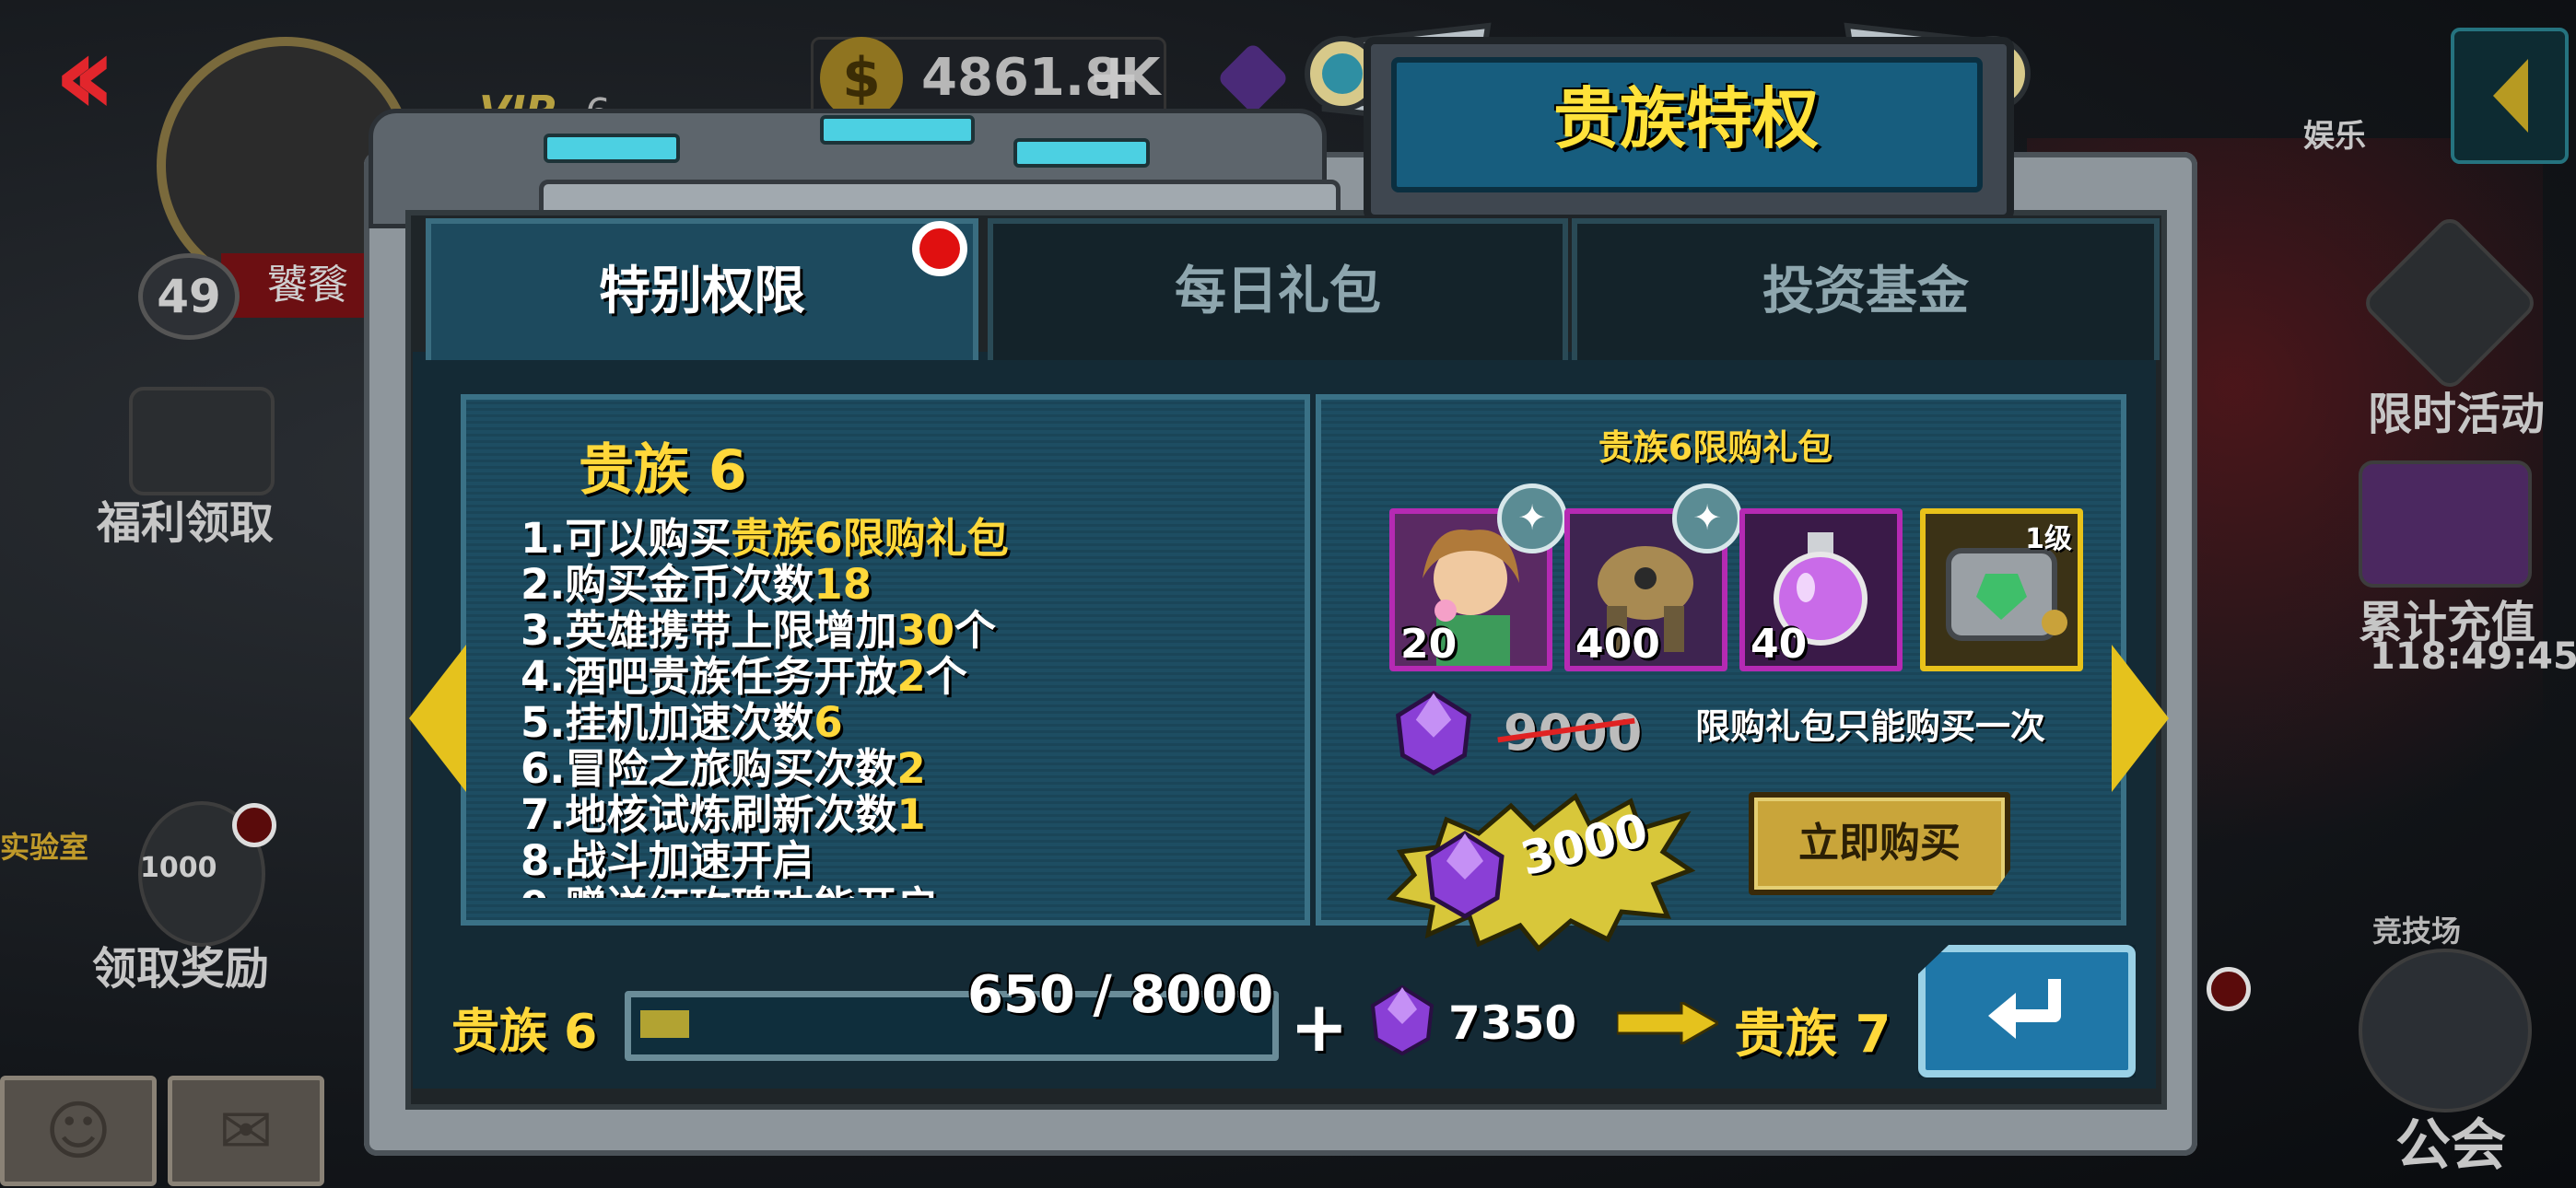 The width and height of the screenshot is (2576, 1188). Describe the element at coordinates (667, 860) in the screenshot. I see `list-item: 8.战斗加速开启` at that location.